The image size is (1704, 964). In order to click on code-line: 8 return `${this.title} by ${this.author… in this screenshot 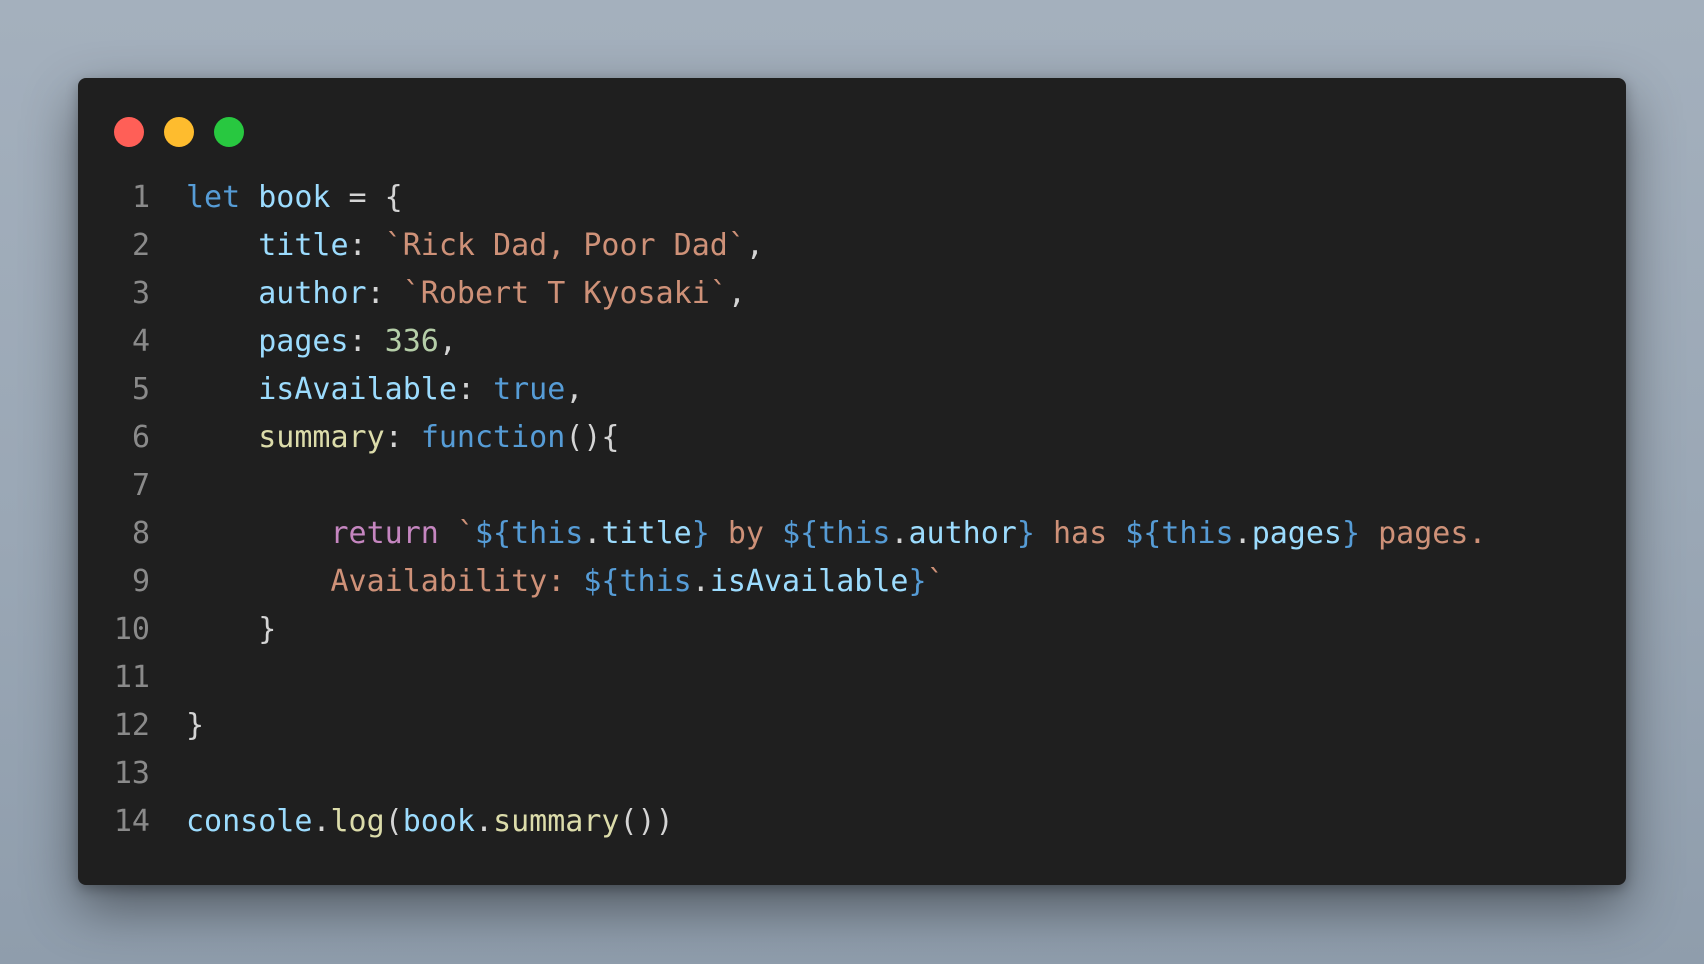, I will do `click(852, 534)`.